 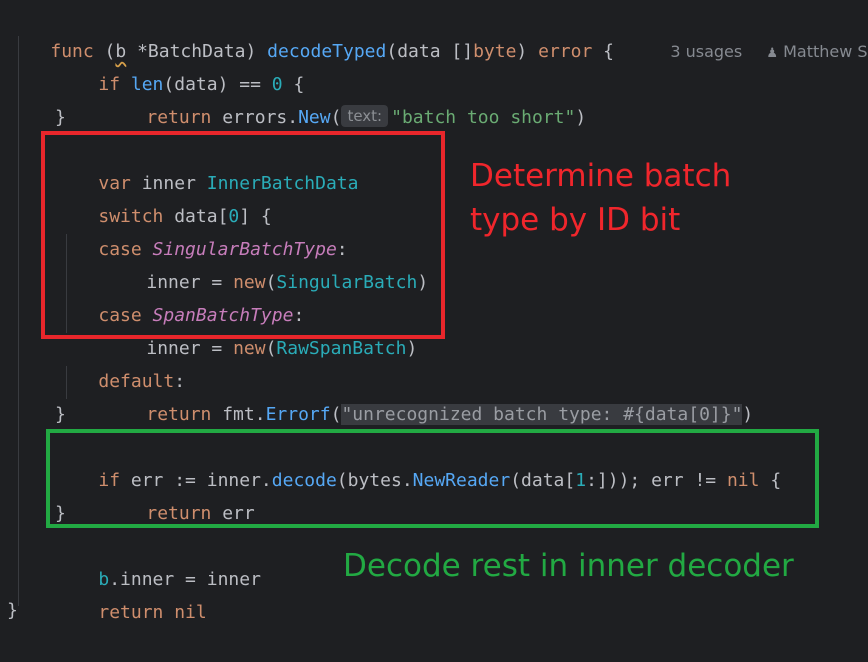 What do you see at coordinates (12, 610) in the screenshot?
I see `code-line-19: }` at bounding box center [12, 610].